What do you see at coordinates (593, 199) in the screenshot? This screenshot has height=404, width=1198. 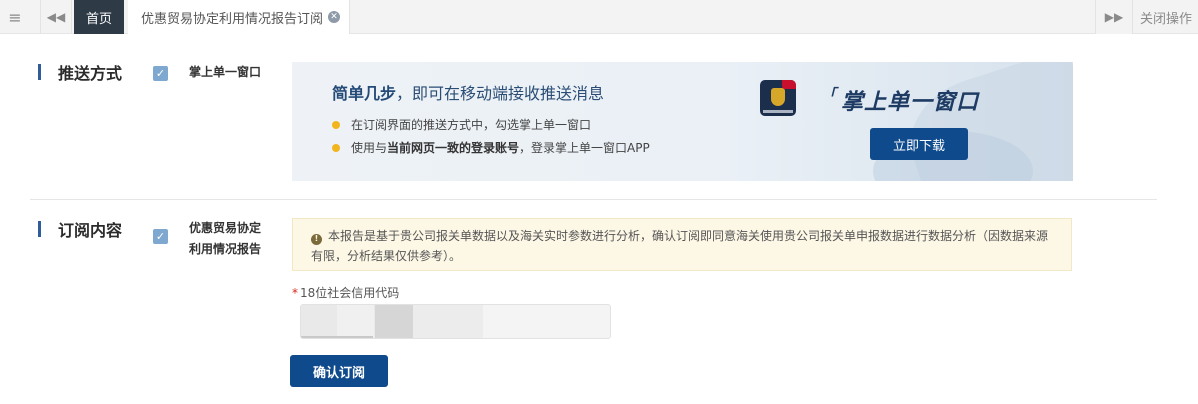 I see `section-divider` at bounding box center [593, 199].